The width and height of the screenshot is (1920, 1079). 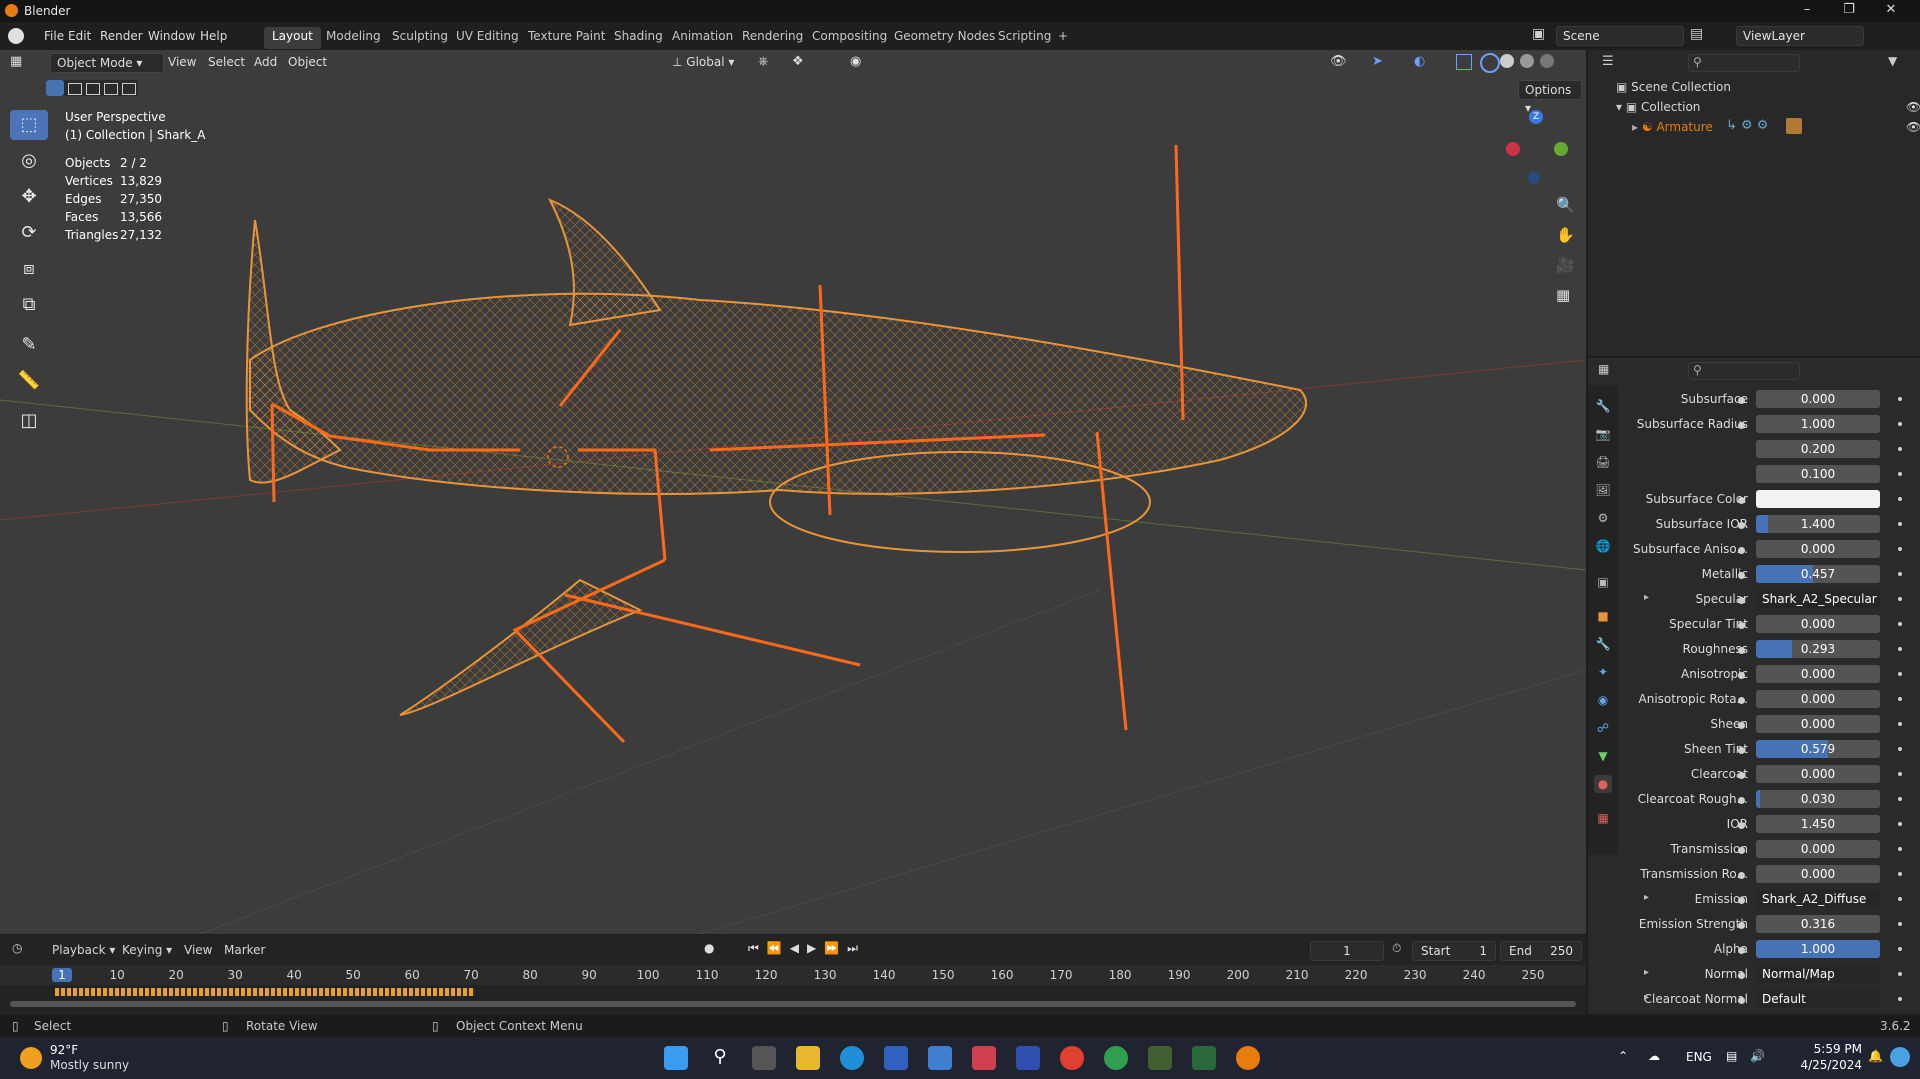 What do you see at coordinates (1900, 1057) in the screenshot?
I see `copilot-icon` at bounding box center [1900, 1057].